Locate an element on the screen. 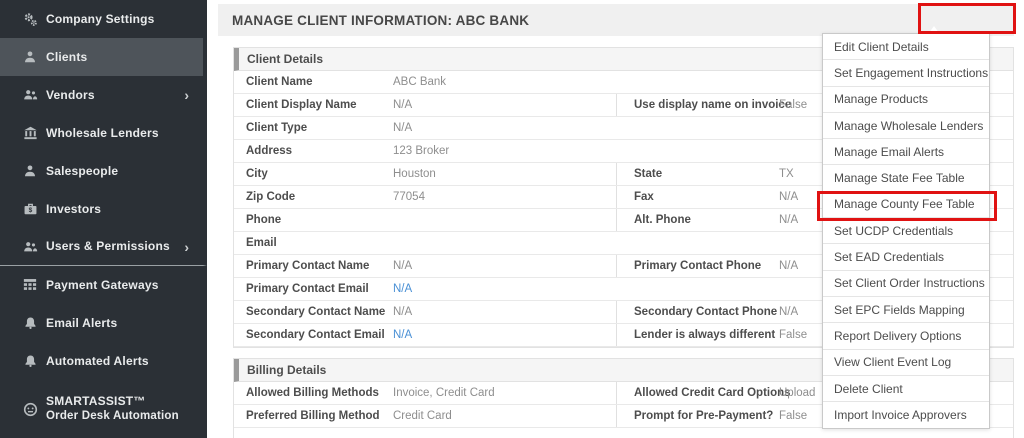 The width and height of the screenshot is (1024, 438). sidebar-item-users-permissions: Users & Permissions › is located at coordinates (103, 247).